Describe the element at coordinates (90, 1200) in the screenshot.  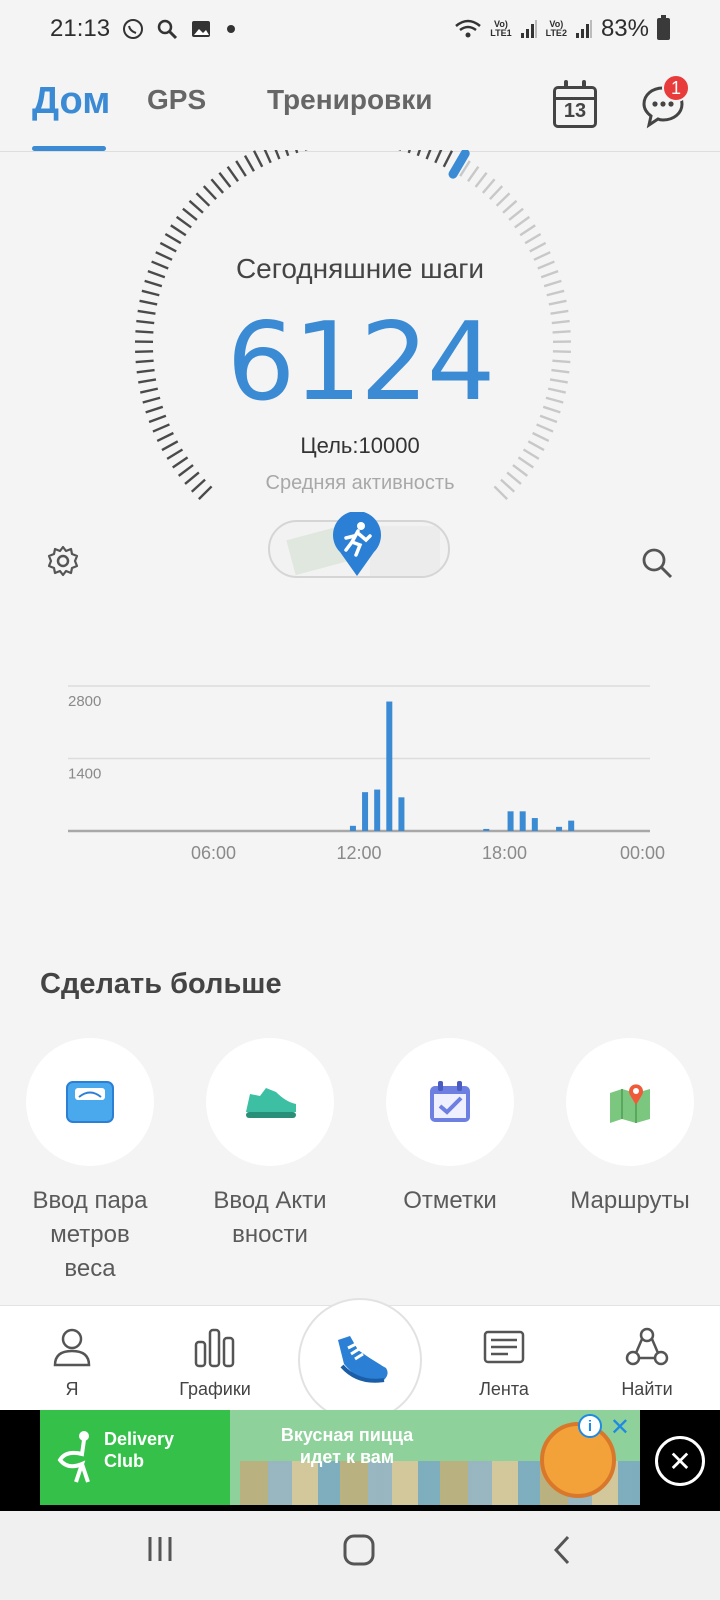
I see `label-line: Ввод пара` at that location.